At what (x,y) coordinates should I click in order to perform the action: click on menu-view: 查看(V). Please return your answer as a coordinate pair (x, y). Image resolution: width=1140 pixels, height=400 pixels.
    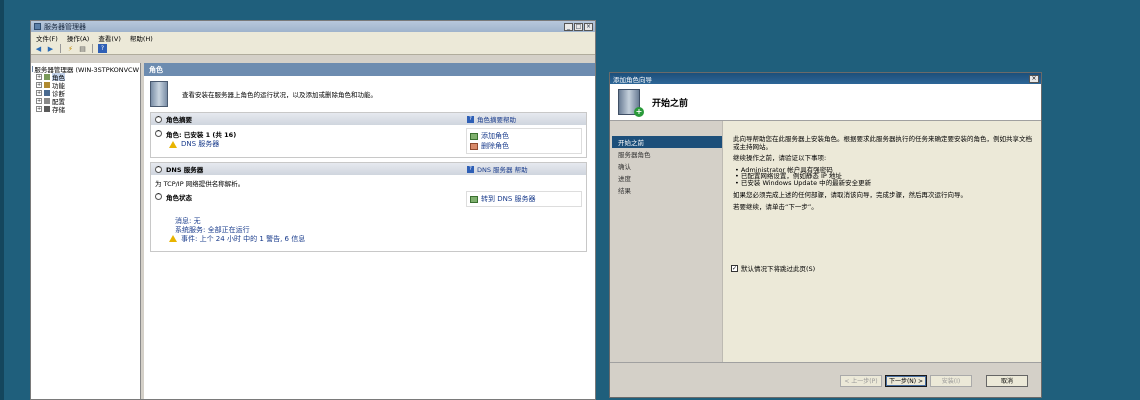
    Looking at the image, I should click on (109, 38).